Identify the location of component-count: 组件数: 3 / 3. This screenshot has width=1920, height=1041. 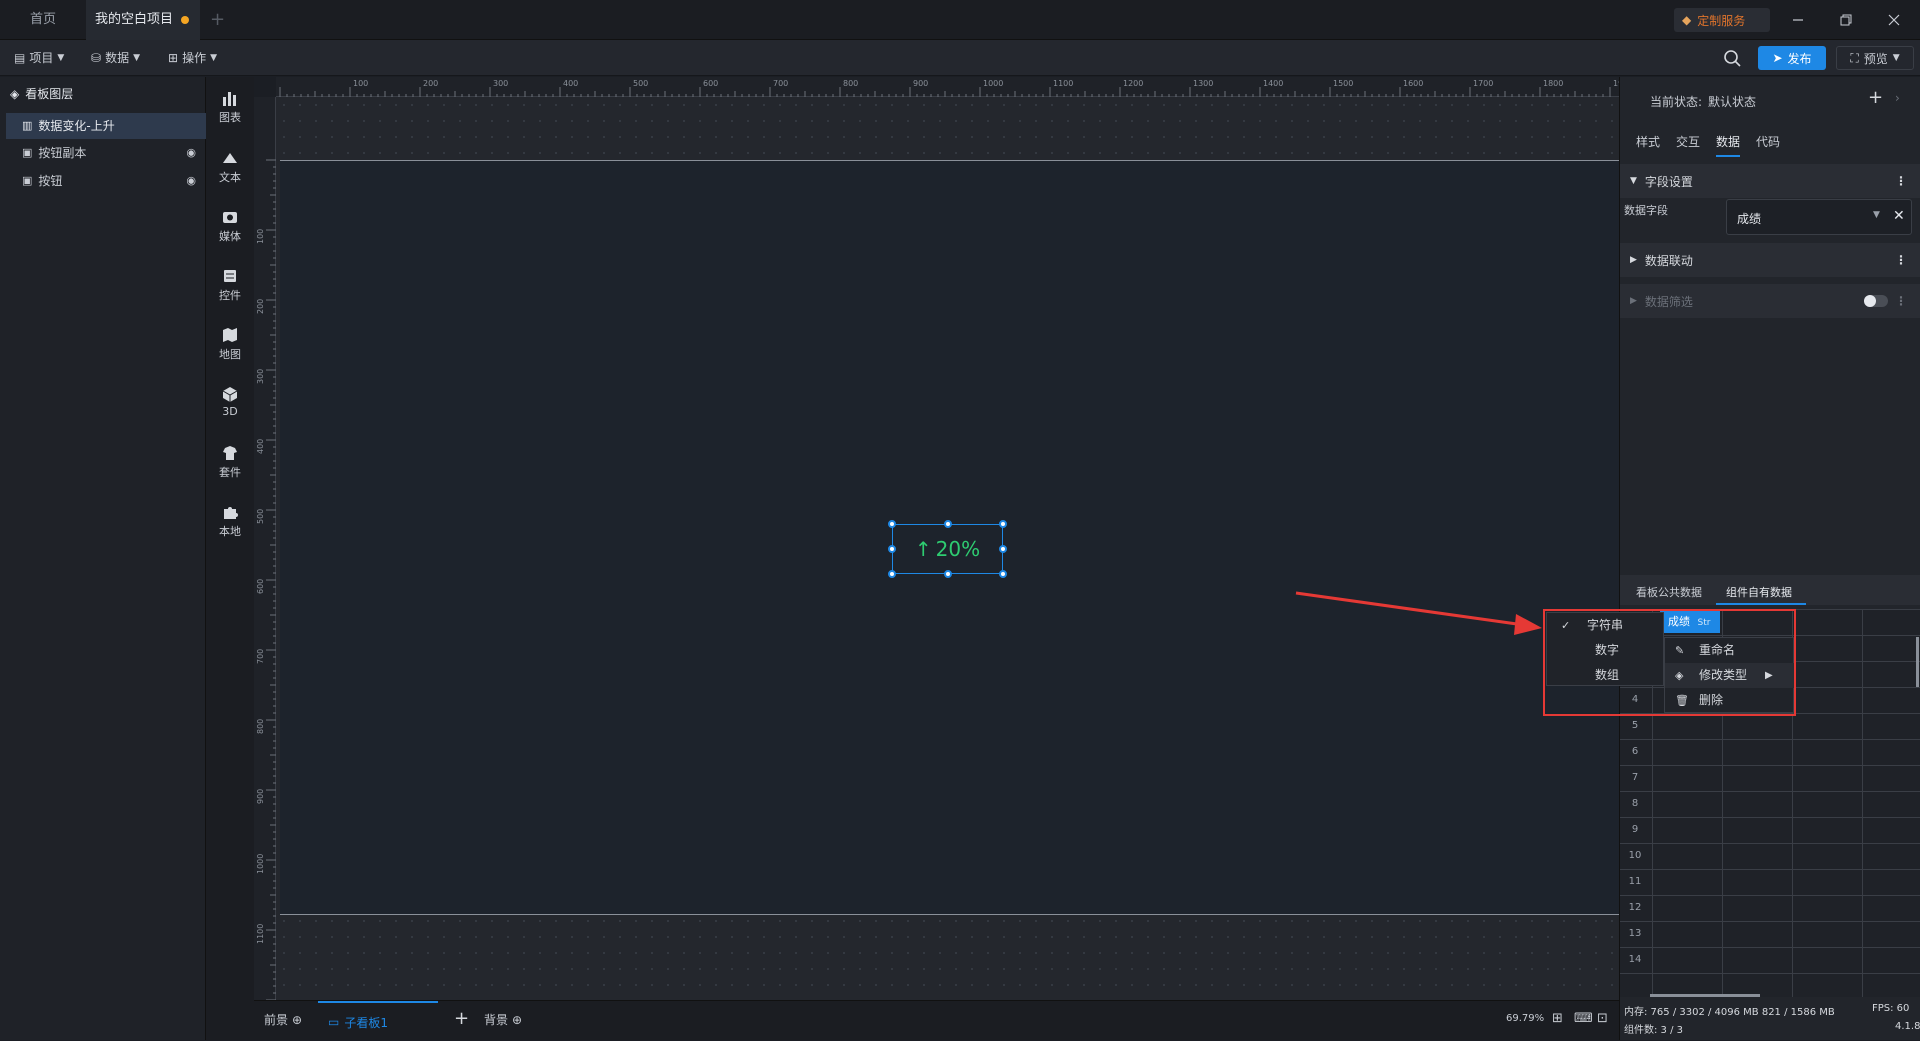
(1653, 1030).